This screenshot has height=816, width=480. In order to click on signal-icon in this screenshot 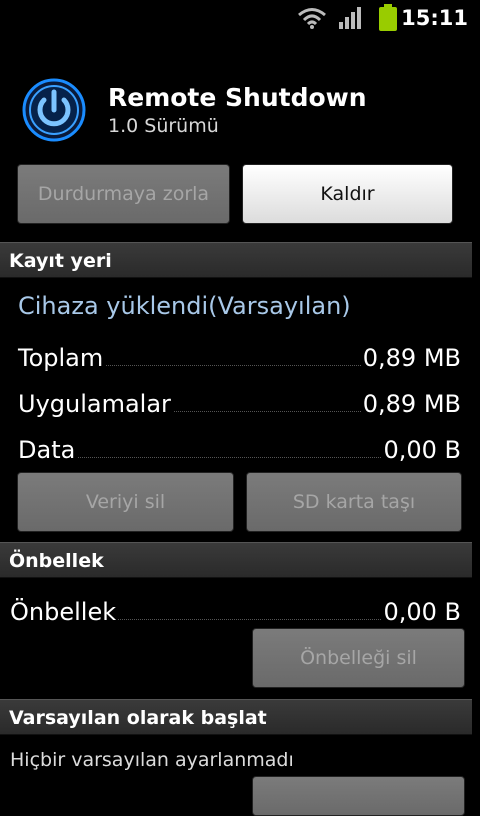, I will do `click(350, 18)`.